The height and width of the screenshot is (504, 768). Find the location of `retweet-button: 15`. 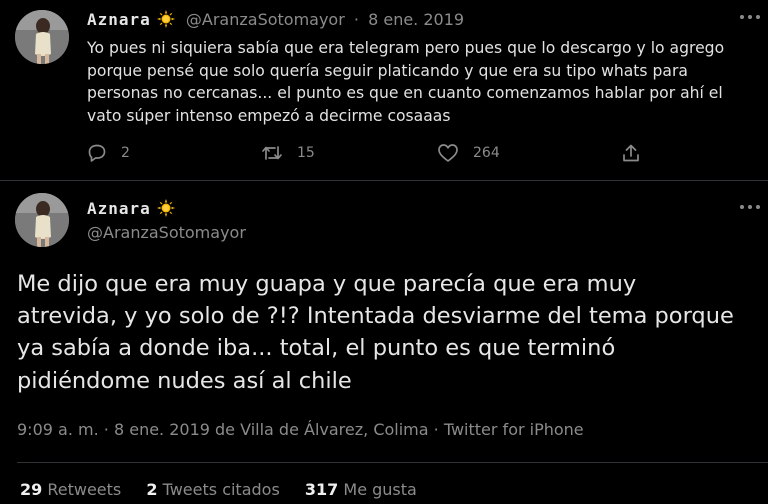

retweet-button: 15 is located at coordinates (288, 153).